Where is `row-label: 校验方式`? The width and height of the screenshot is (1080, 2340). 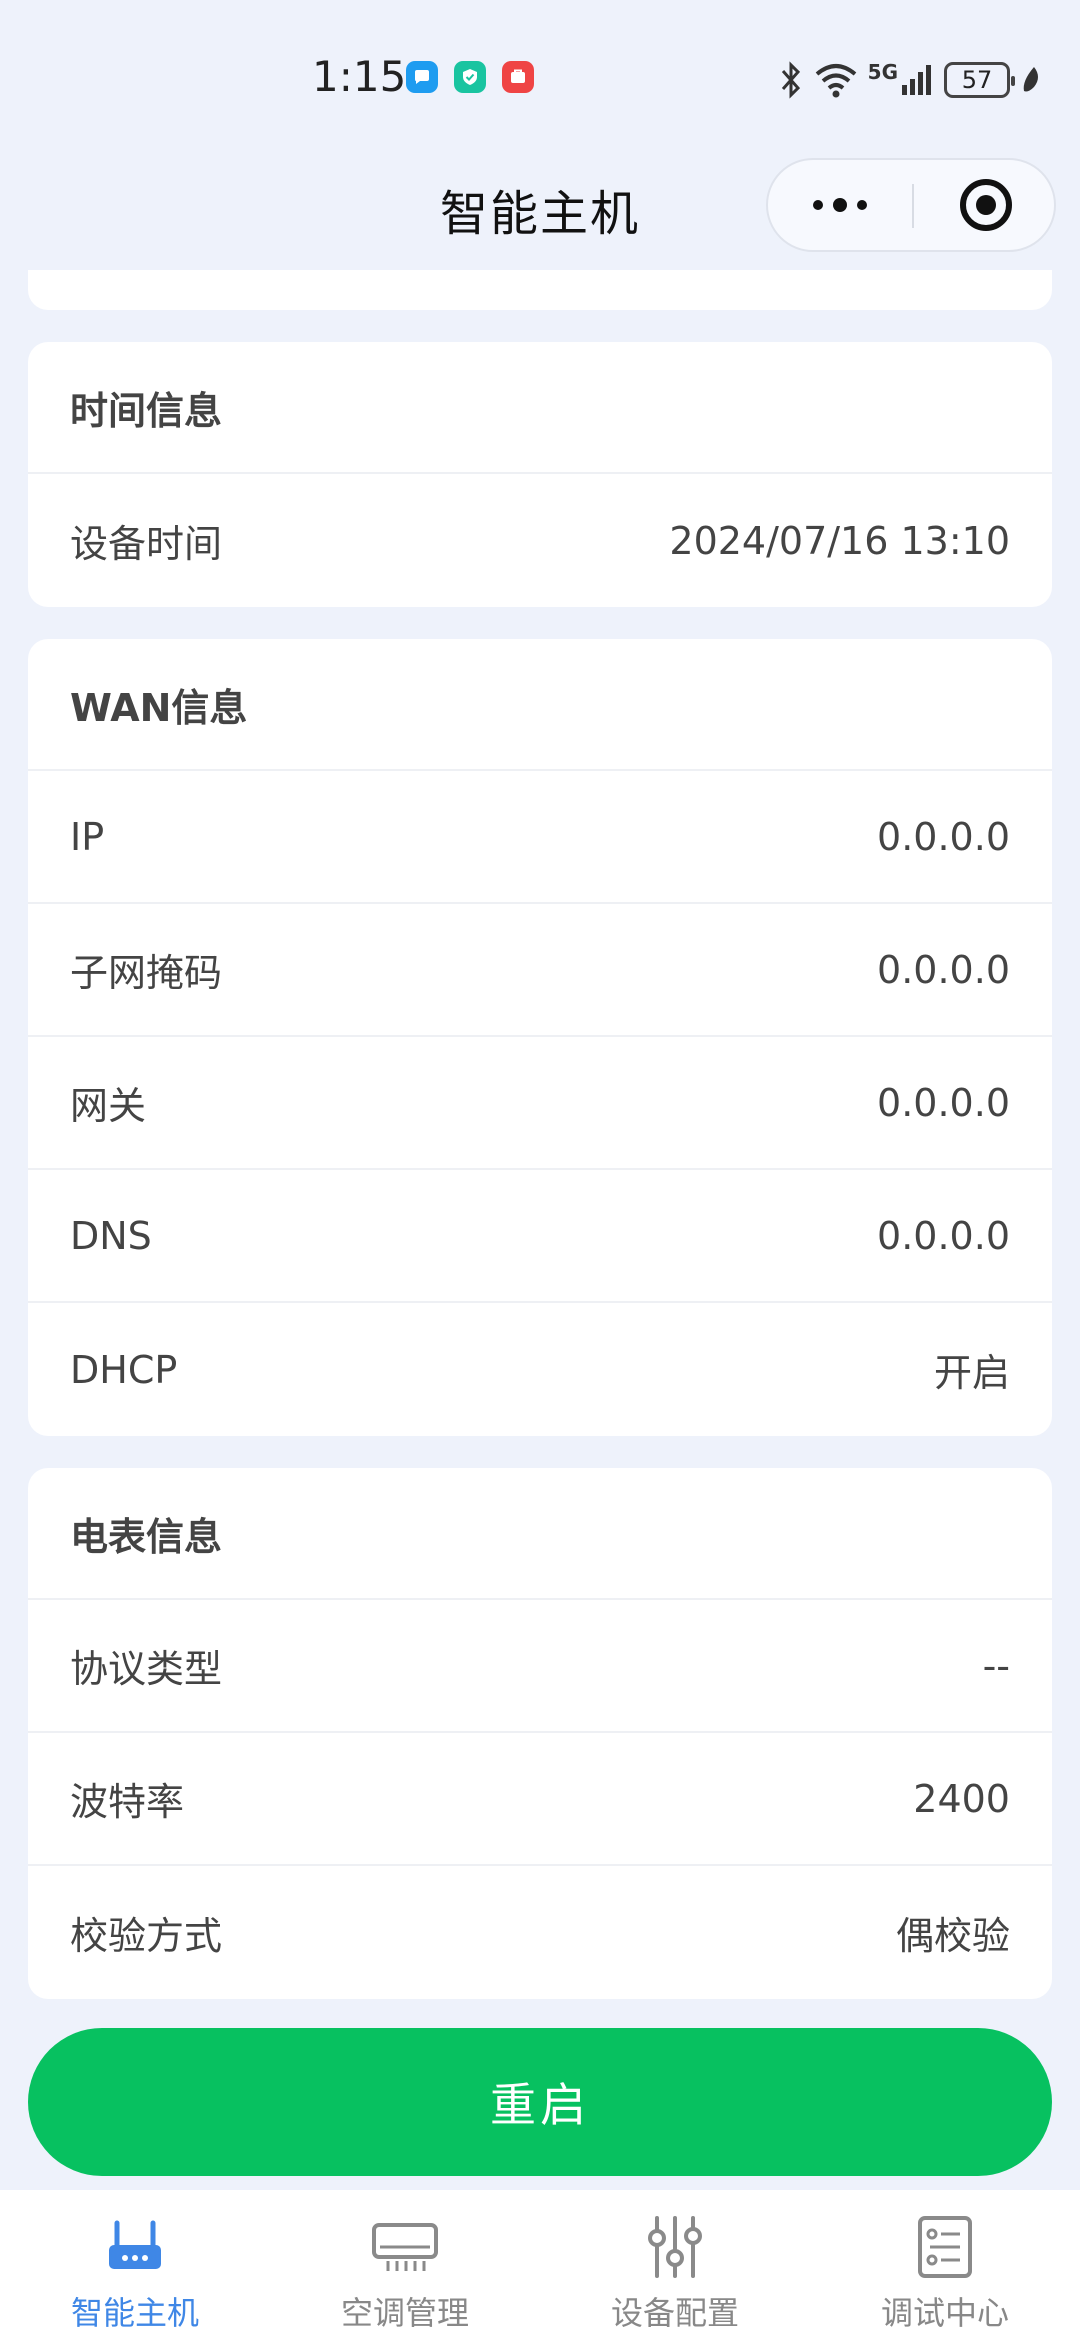
row-label: 校验方式 is located at coordinates (146, 1936).